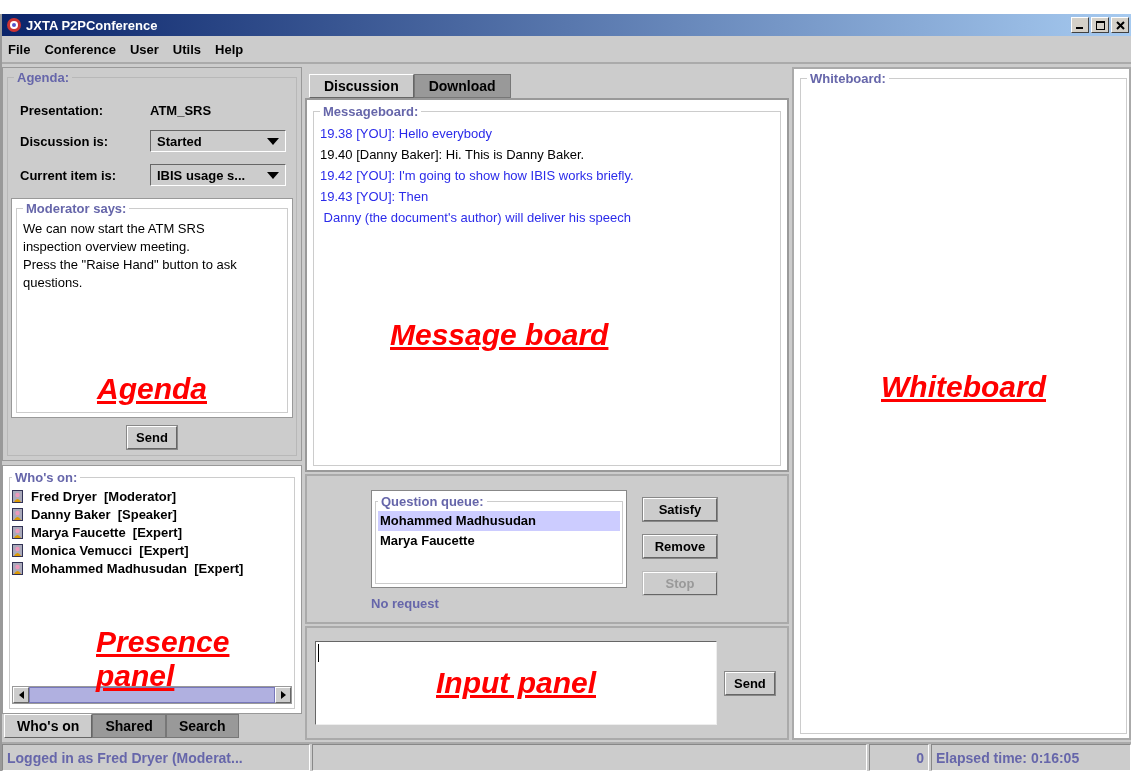  Describe the element at coordinates (499, 541) in the screenshot. I see `queue-item: Marya Faucette` at that location.